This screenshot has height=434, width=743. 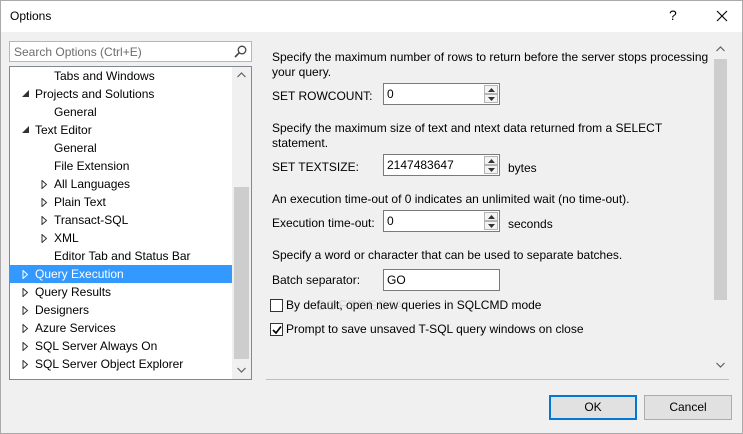 I want to click on title-bar: Options ?, so click(x=371, y=16).